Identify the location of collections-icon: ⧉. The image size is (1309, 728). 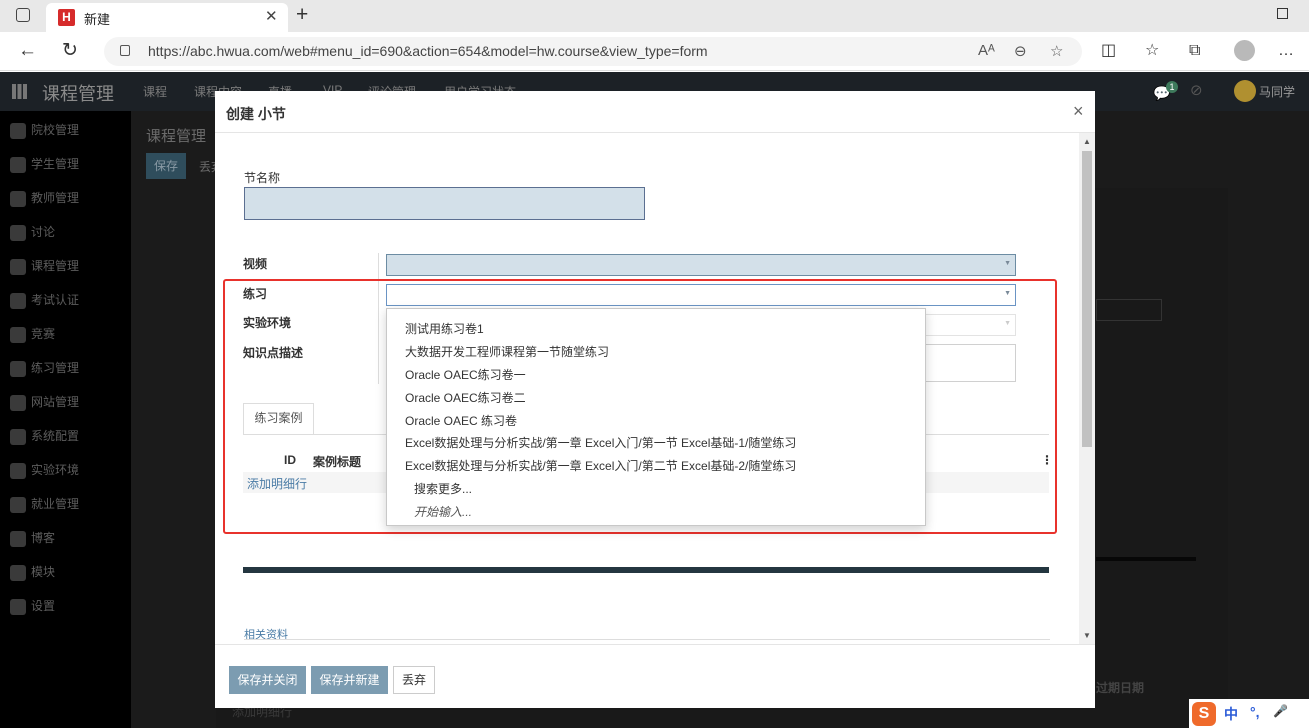
(1194, 51).